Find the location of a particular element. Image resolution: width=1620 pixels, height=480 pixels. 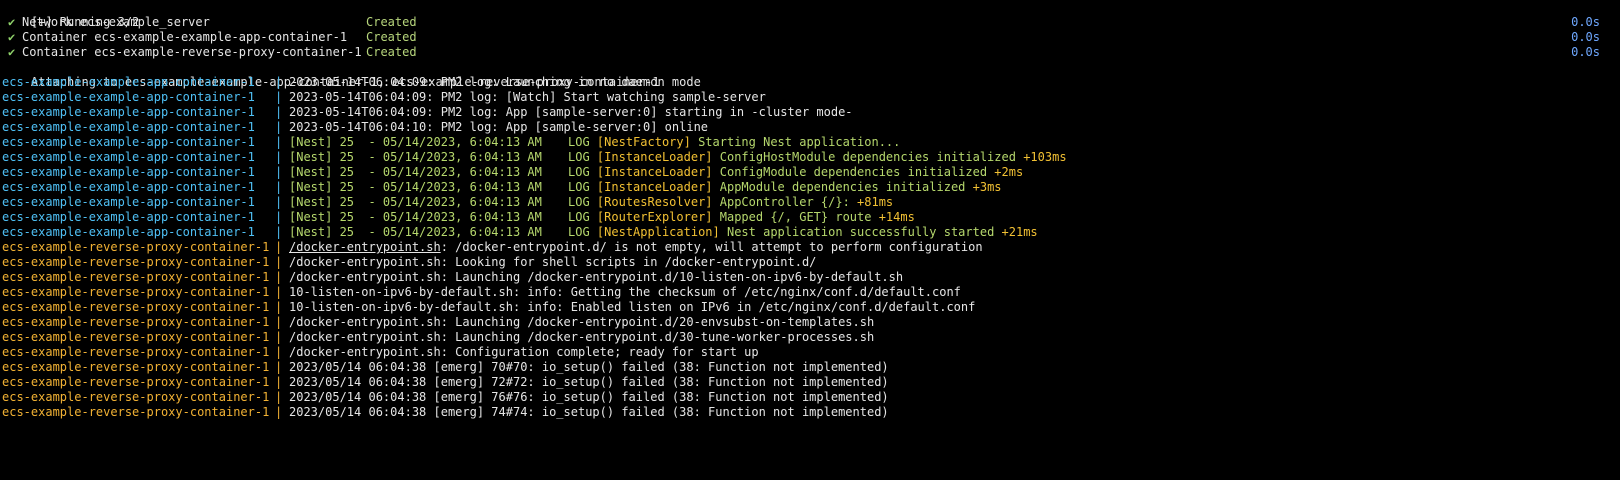

check-icon: ✔ is located at coordinates (12, 52).